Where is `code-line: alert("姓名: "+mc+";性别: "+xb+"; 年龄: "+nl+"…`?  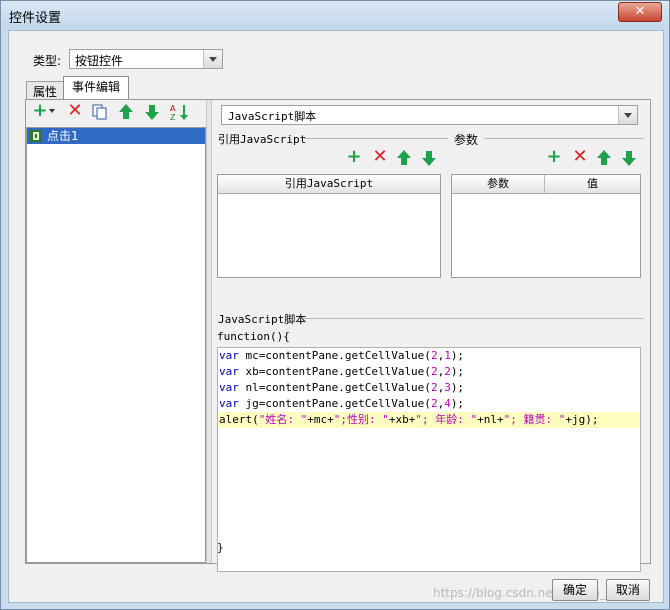
code-line: alert("姓名: "+mc+";性别: "+xb+"; 年龄: "+nl+"… is located at coordinates (429, 420).